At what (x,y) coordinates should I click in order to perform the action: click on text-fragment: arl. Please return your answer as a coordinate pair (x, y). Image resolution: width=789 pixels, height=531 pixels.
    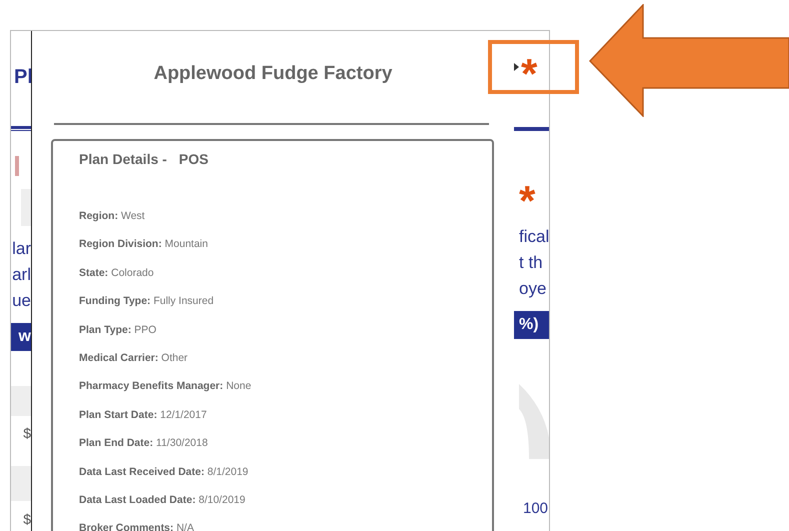
    Looking at the image, I should click on (21, 275).